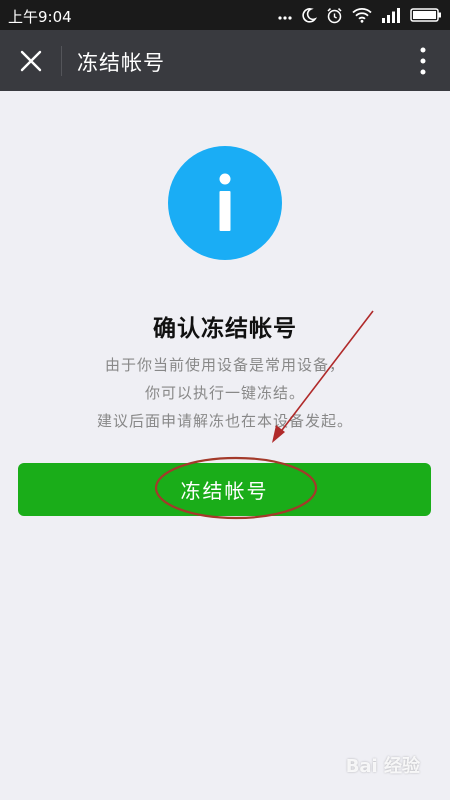 This screenshot has width=450, height=800. What do you see at coordinates (425, 15) in the screenshot?
I see `battery-icon` at bounding box center [425, 15].